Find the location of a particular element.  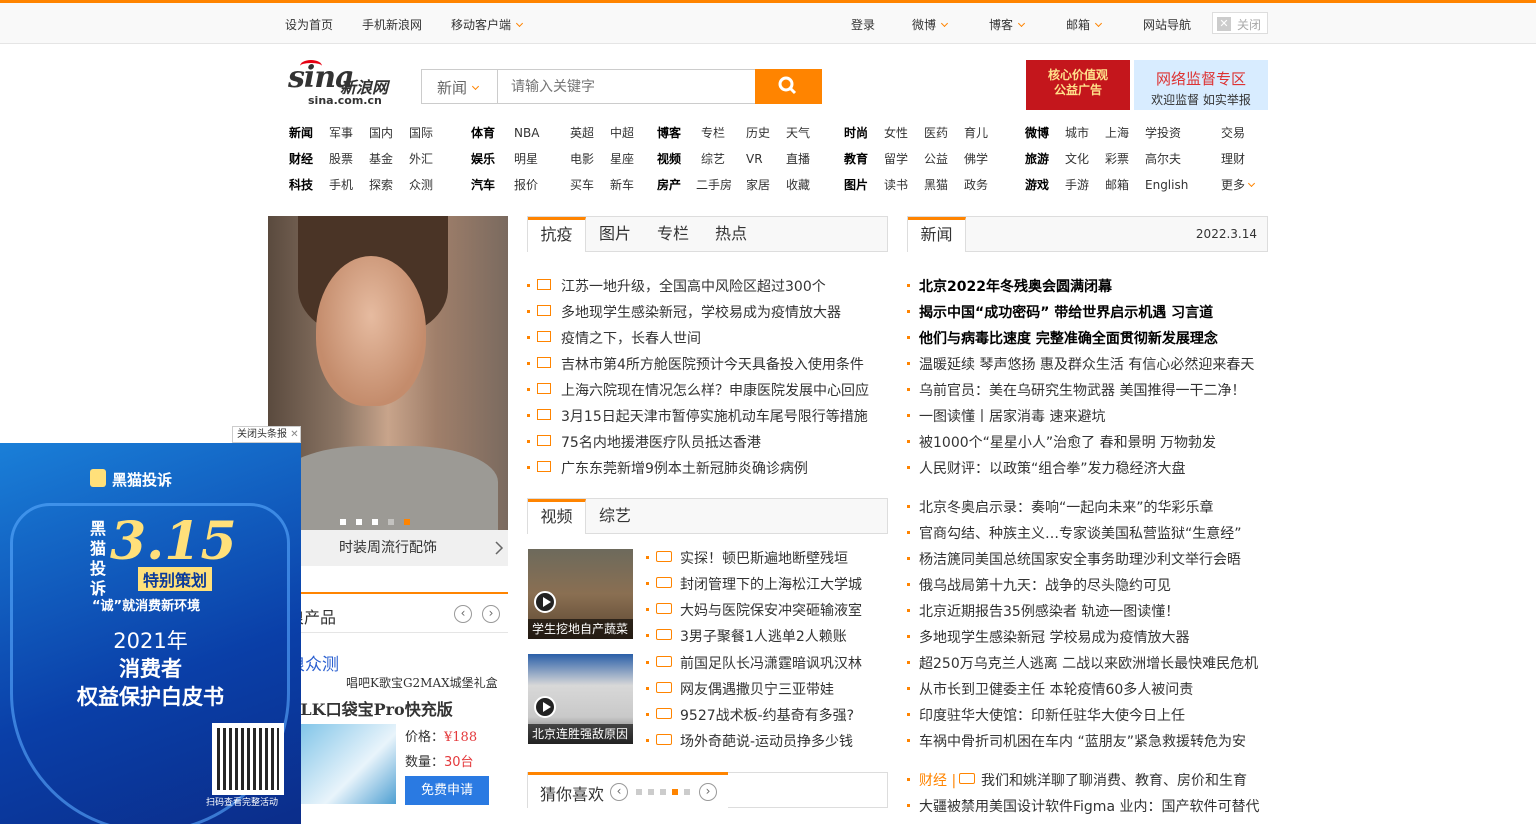

nav-link: 公益 is located at coordinates (944, 159).